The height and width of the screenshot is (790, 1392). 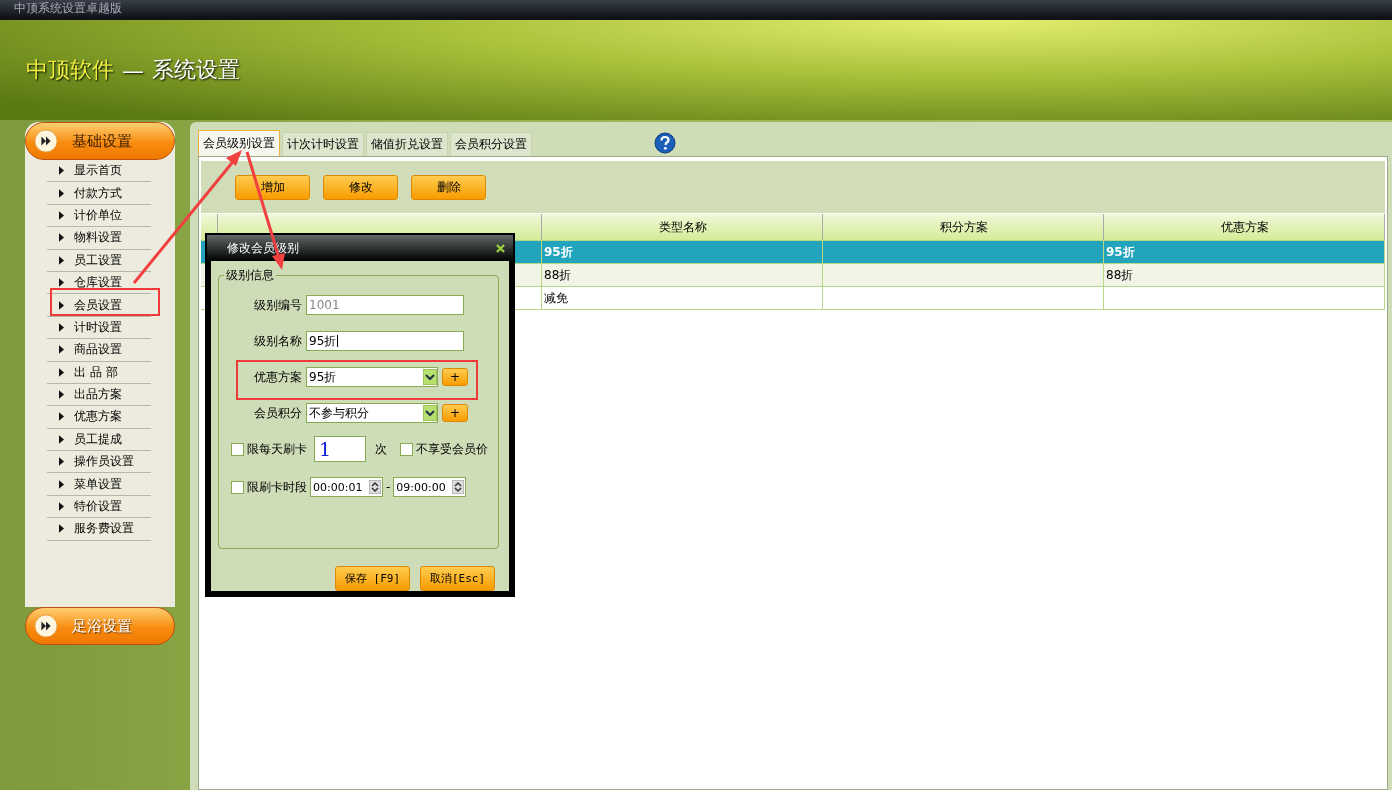 I want to click on time-field: 09:00:00, so click(x=430, y=487).